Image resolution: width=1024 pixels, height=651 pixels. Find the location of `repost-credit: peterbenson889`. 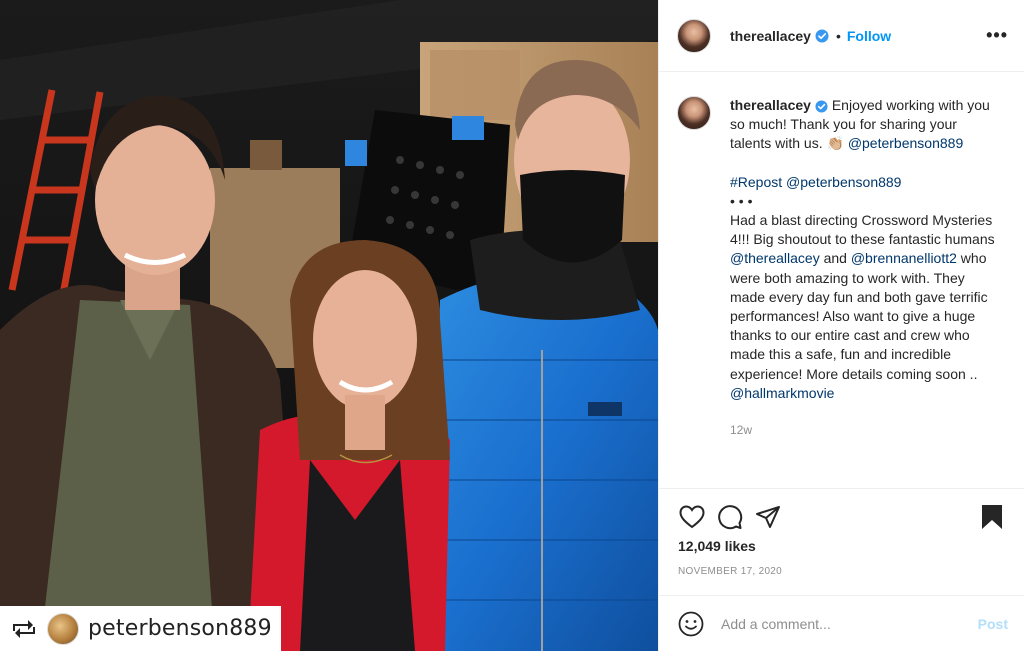

repost-credit: peterbenson889 is located at coordinates (140, 628).